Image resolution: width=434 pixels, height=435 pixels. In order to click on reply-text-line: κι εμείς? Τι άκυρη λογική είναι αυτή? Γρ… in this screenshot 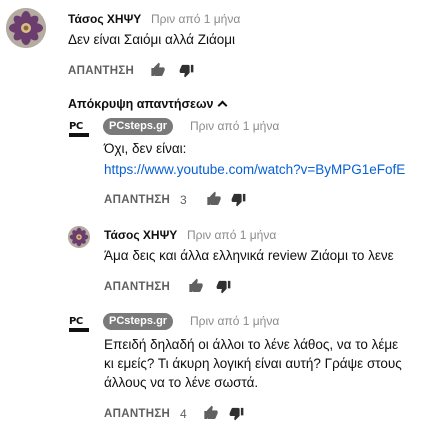, I will do `click(253, 363)`.